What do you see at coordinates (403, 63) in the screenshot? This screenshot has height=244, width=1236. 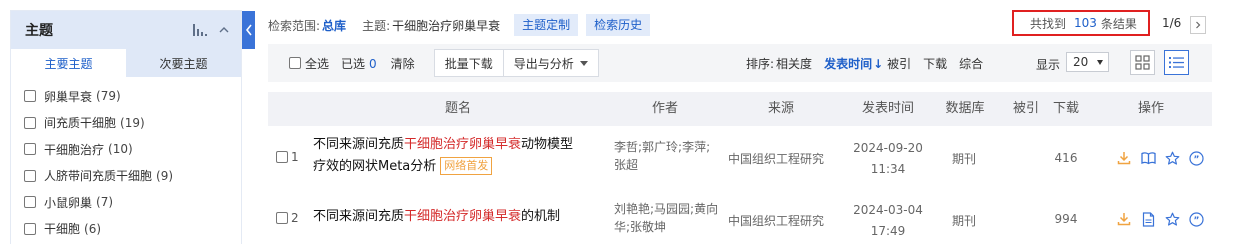 I see `clear-selection-button: 清除` at bounding box center [403, 63].